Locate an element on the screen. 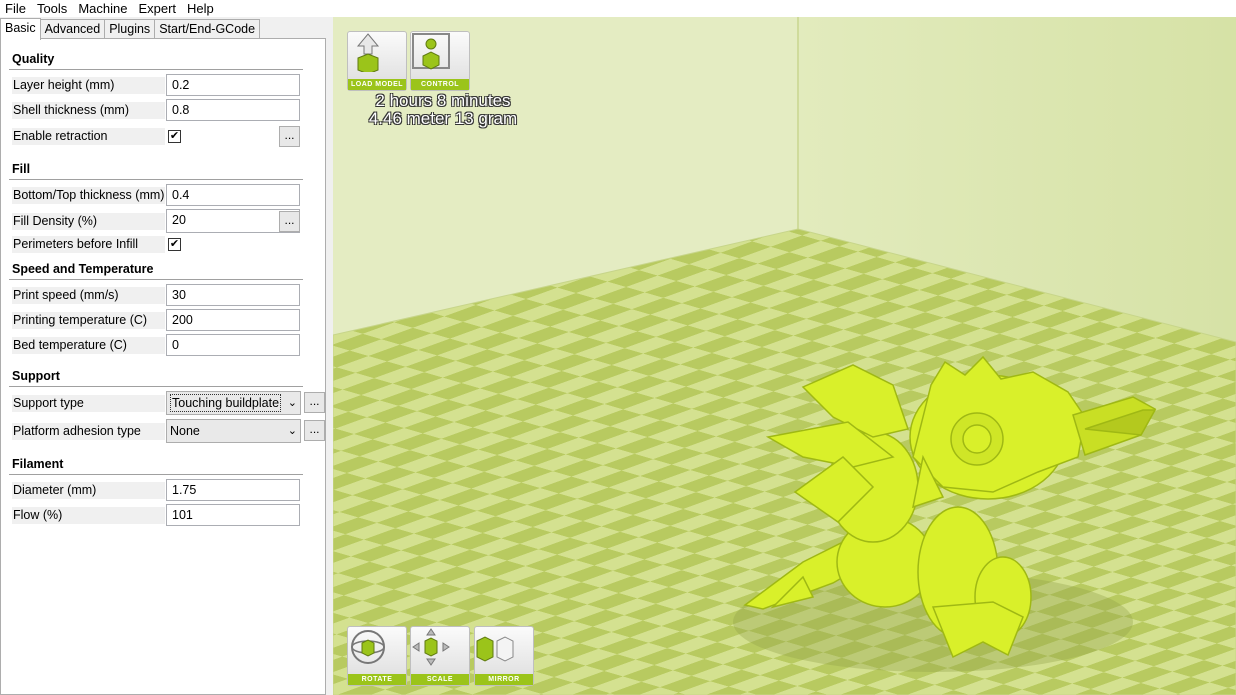  flow-label: Flow (%) is located at coordinates (88, 515).